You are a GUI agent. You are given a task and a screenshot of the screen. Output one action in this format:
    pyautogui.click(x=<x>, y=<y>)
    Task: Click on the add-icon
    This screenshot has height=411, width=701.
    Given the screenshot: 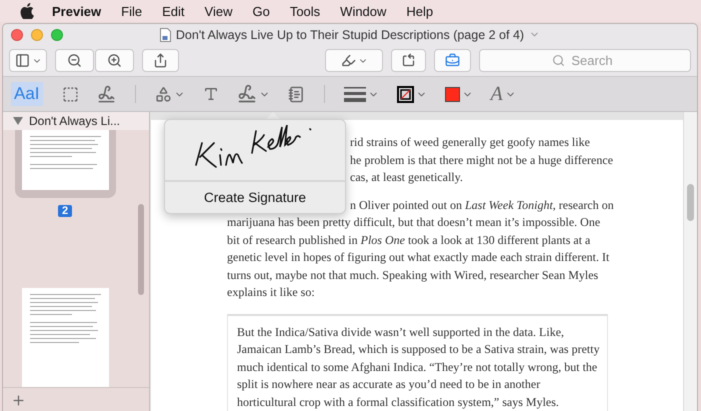 What is the action you would take?
    pyautogui.click(x=18, y=400)
    